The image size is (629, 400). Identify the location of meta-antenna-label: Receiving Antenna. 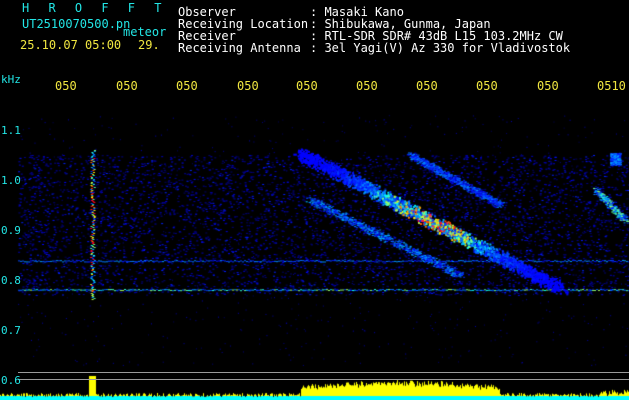
(239, 48).